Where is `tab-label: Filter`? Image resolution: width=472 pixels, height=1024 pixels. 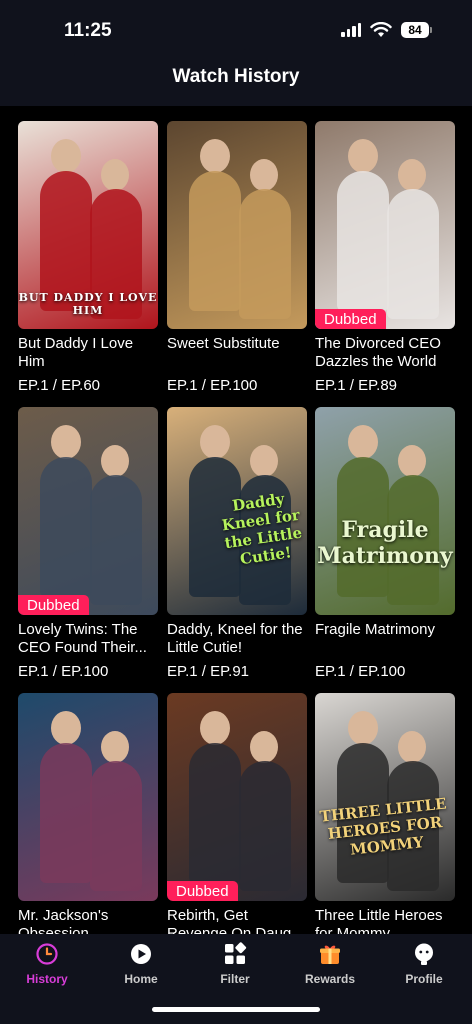
tab-label: Filter is located at coordinates (235, 979).